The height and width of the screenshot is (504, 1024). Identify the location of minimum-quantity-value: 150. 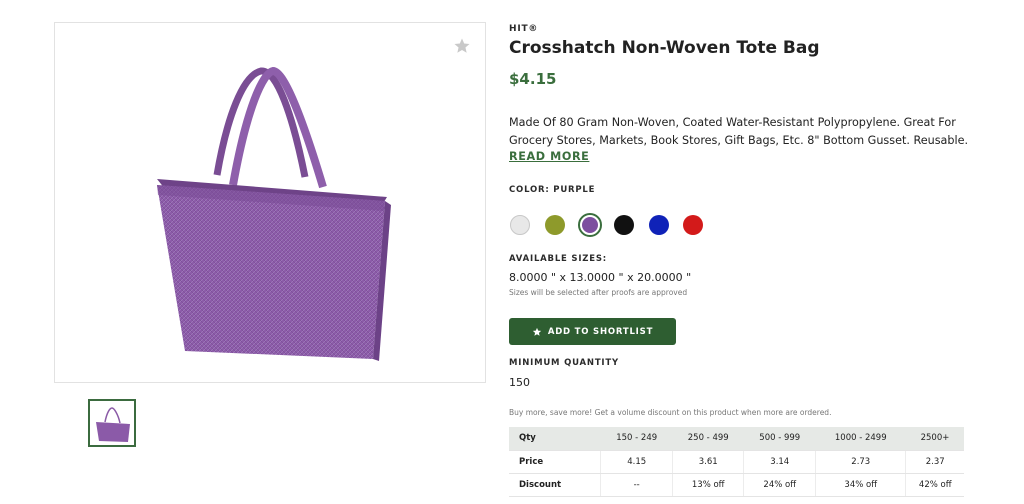
(519, 382).